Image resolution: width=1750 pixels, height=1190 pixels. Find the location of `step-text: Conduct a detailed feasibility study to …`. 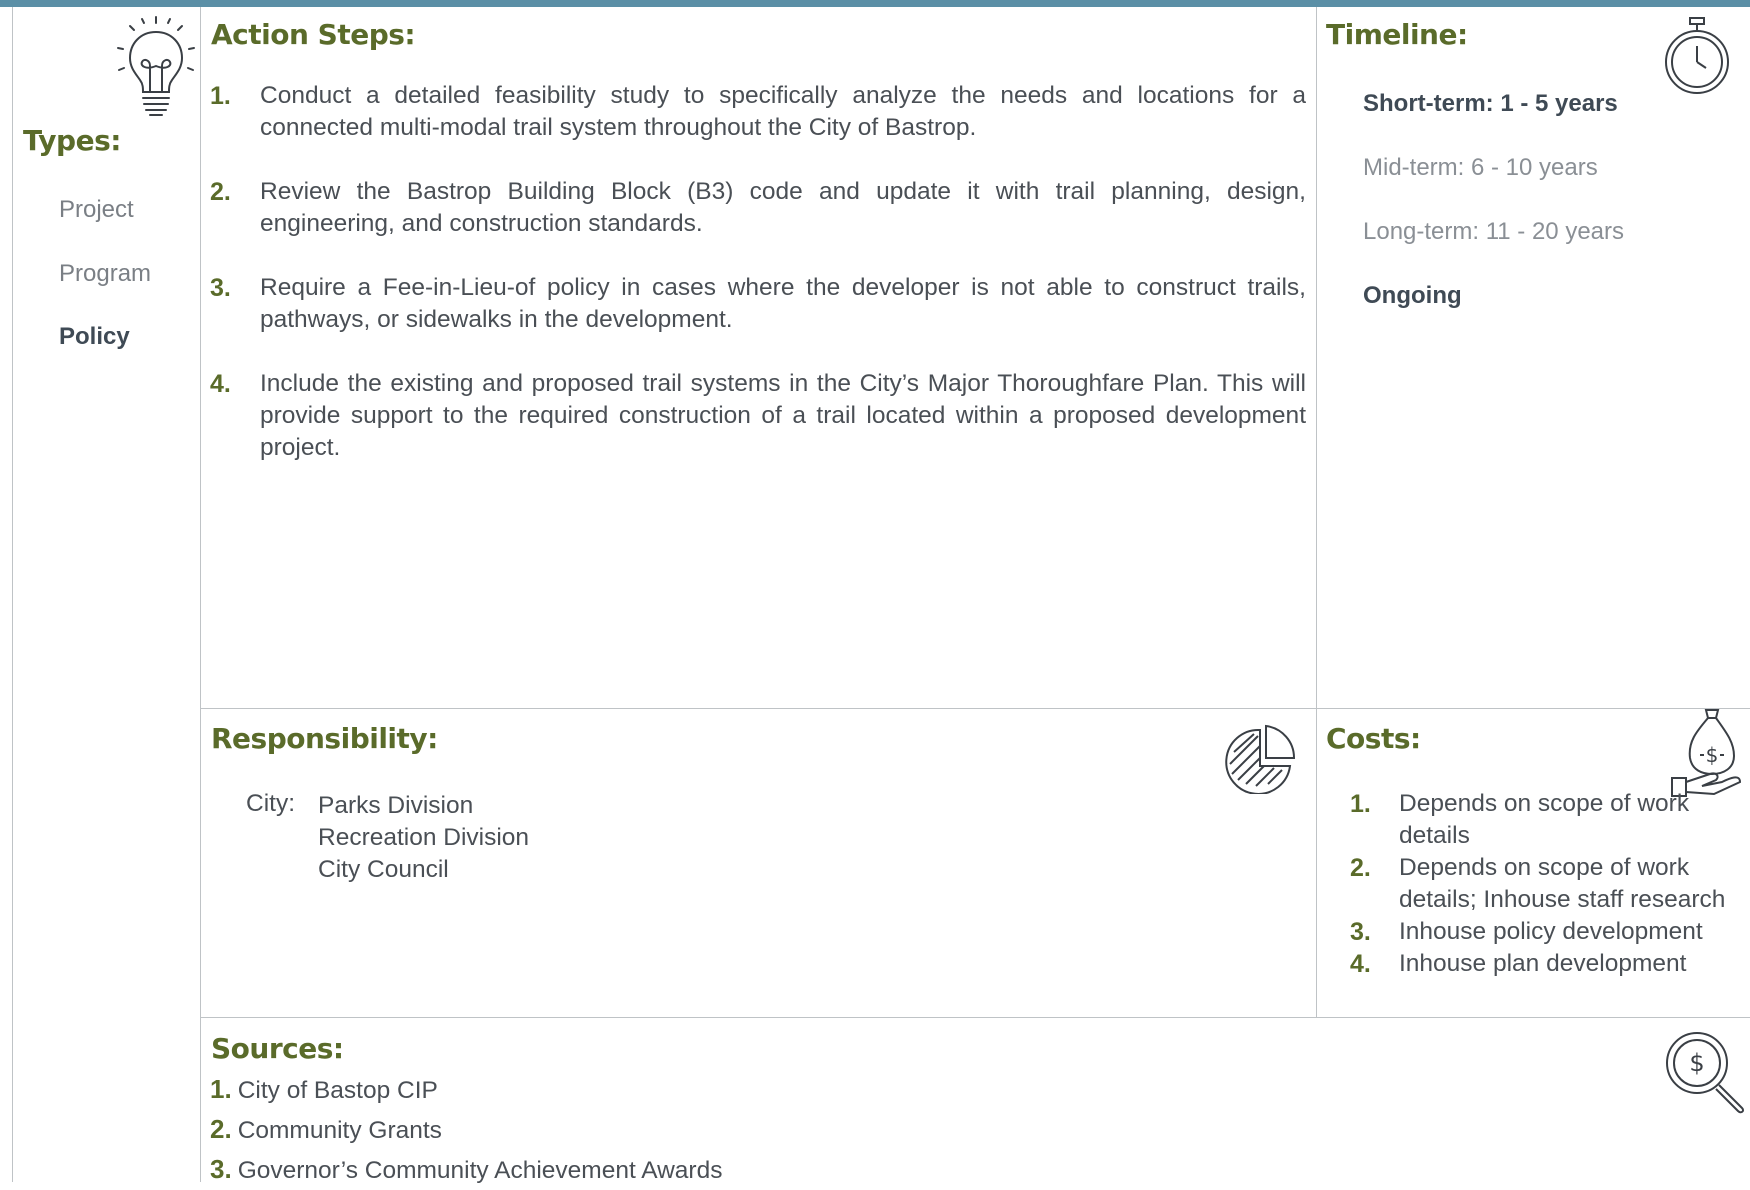

step-text: Conduct a detailed feasibility study to … is located at coordinates (783, 111).